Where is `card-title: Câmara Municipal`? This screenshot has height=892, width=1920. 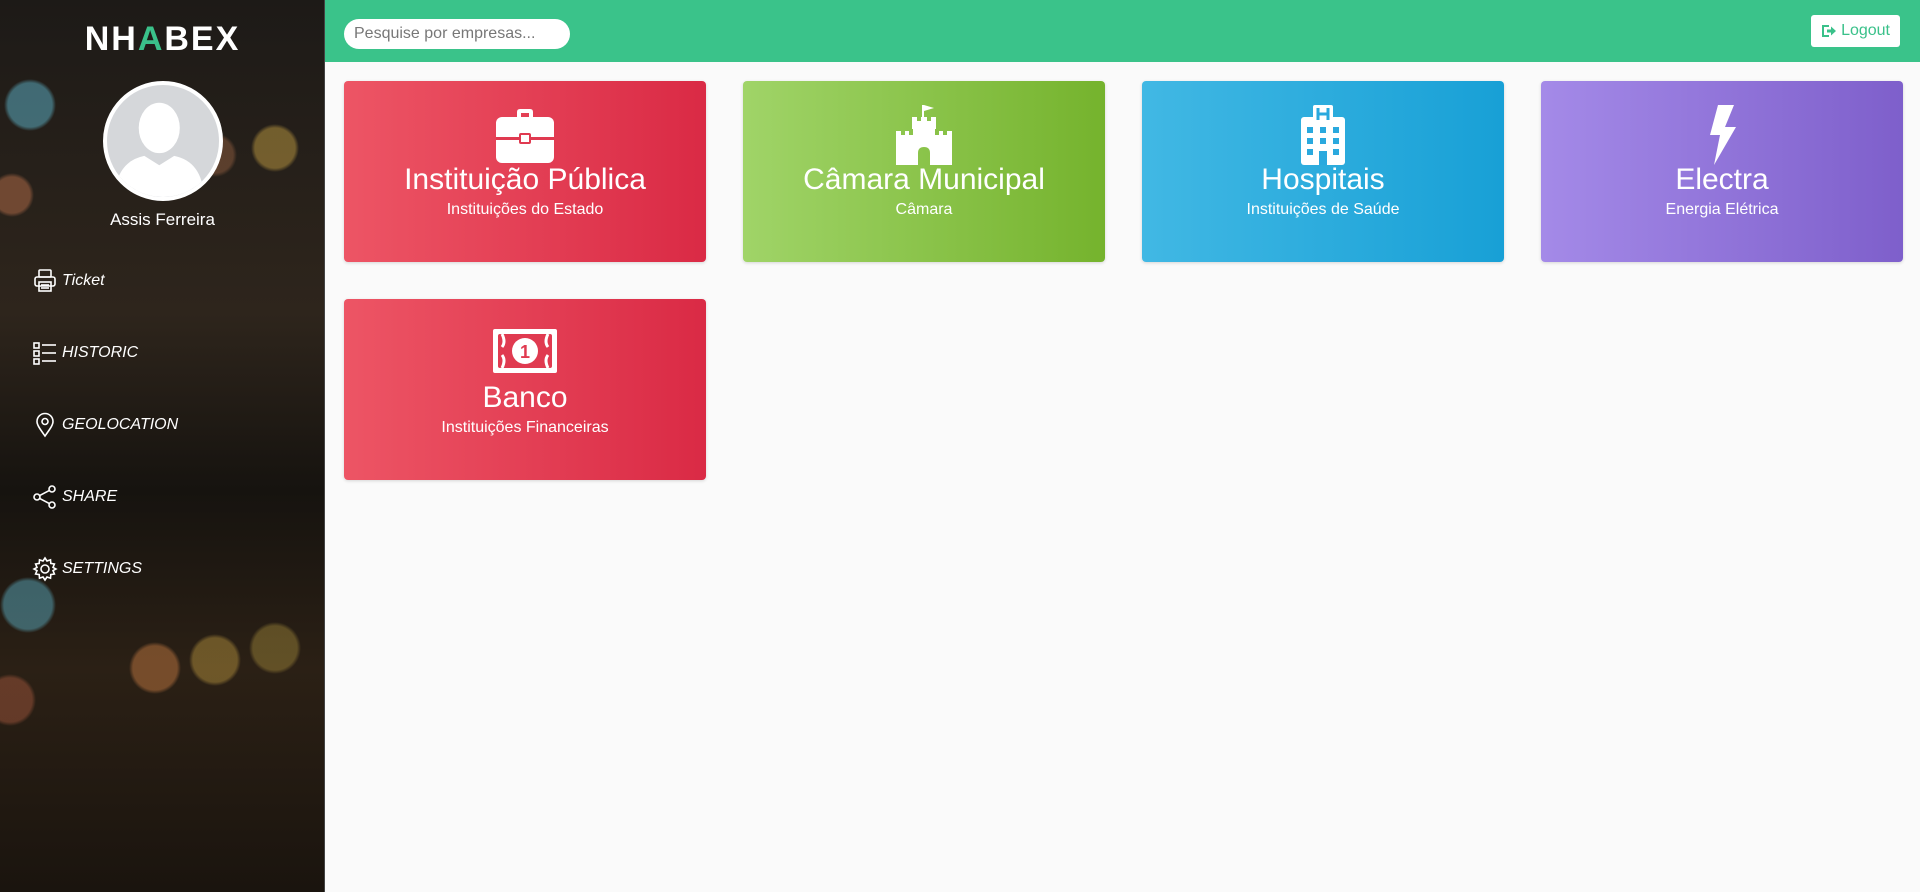
card-title: Câmara Municipal is located at coordinates (924, 179).